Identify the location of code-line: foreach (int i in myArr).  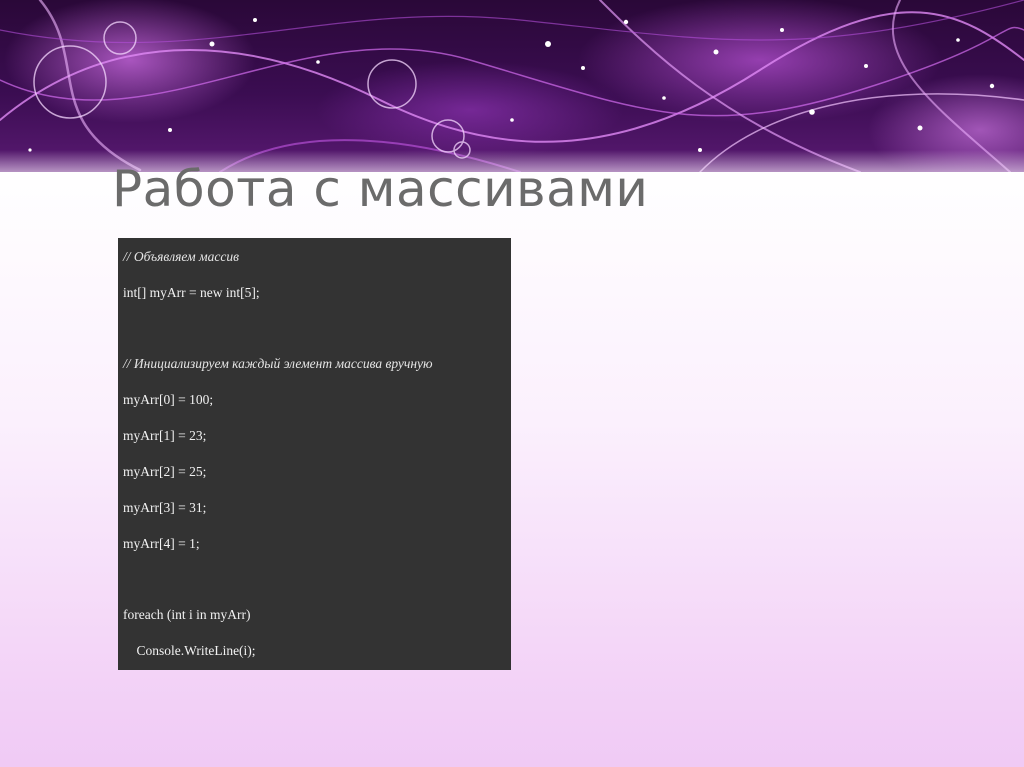
(187, 614).